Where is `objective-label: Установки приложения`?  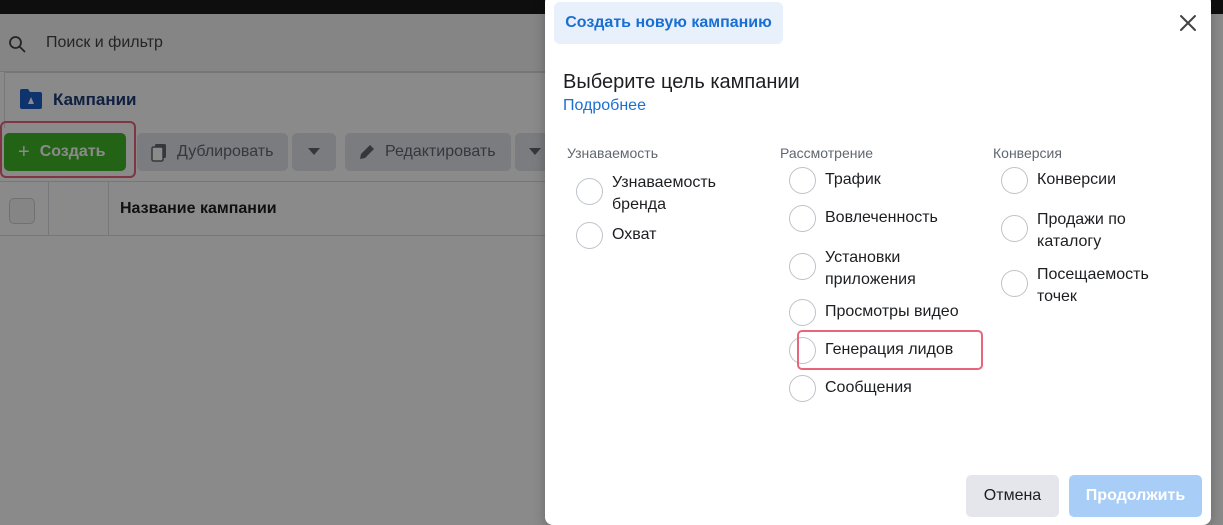 objective-label: Установки приложения is located at coordinates (870, 268).